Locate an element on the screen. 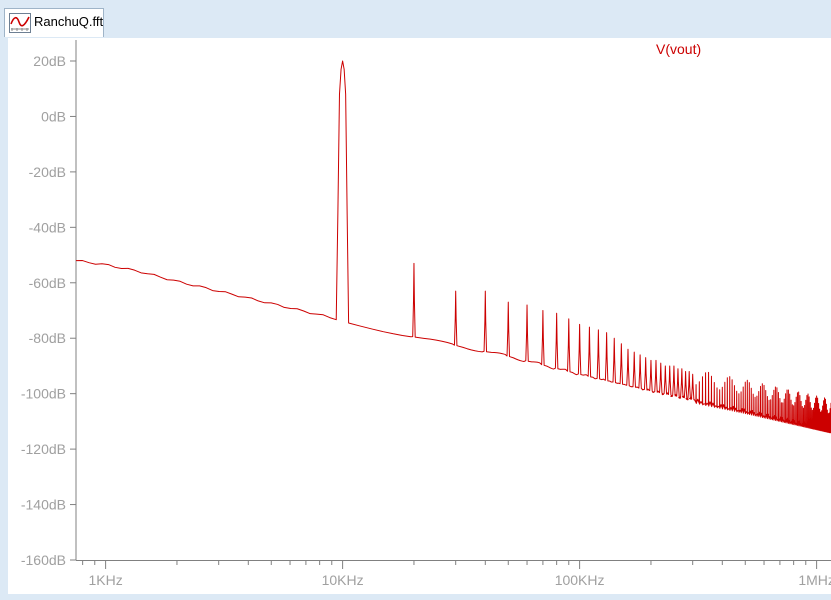 This screenshot has width=831, height=600. y-tick-label: -120dB is located at coordinates (43, 449).